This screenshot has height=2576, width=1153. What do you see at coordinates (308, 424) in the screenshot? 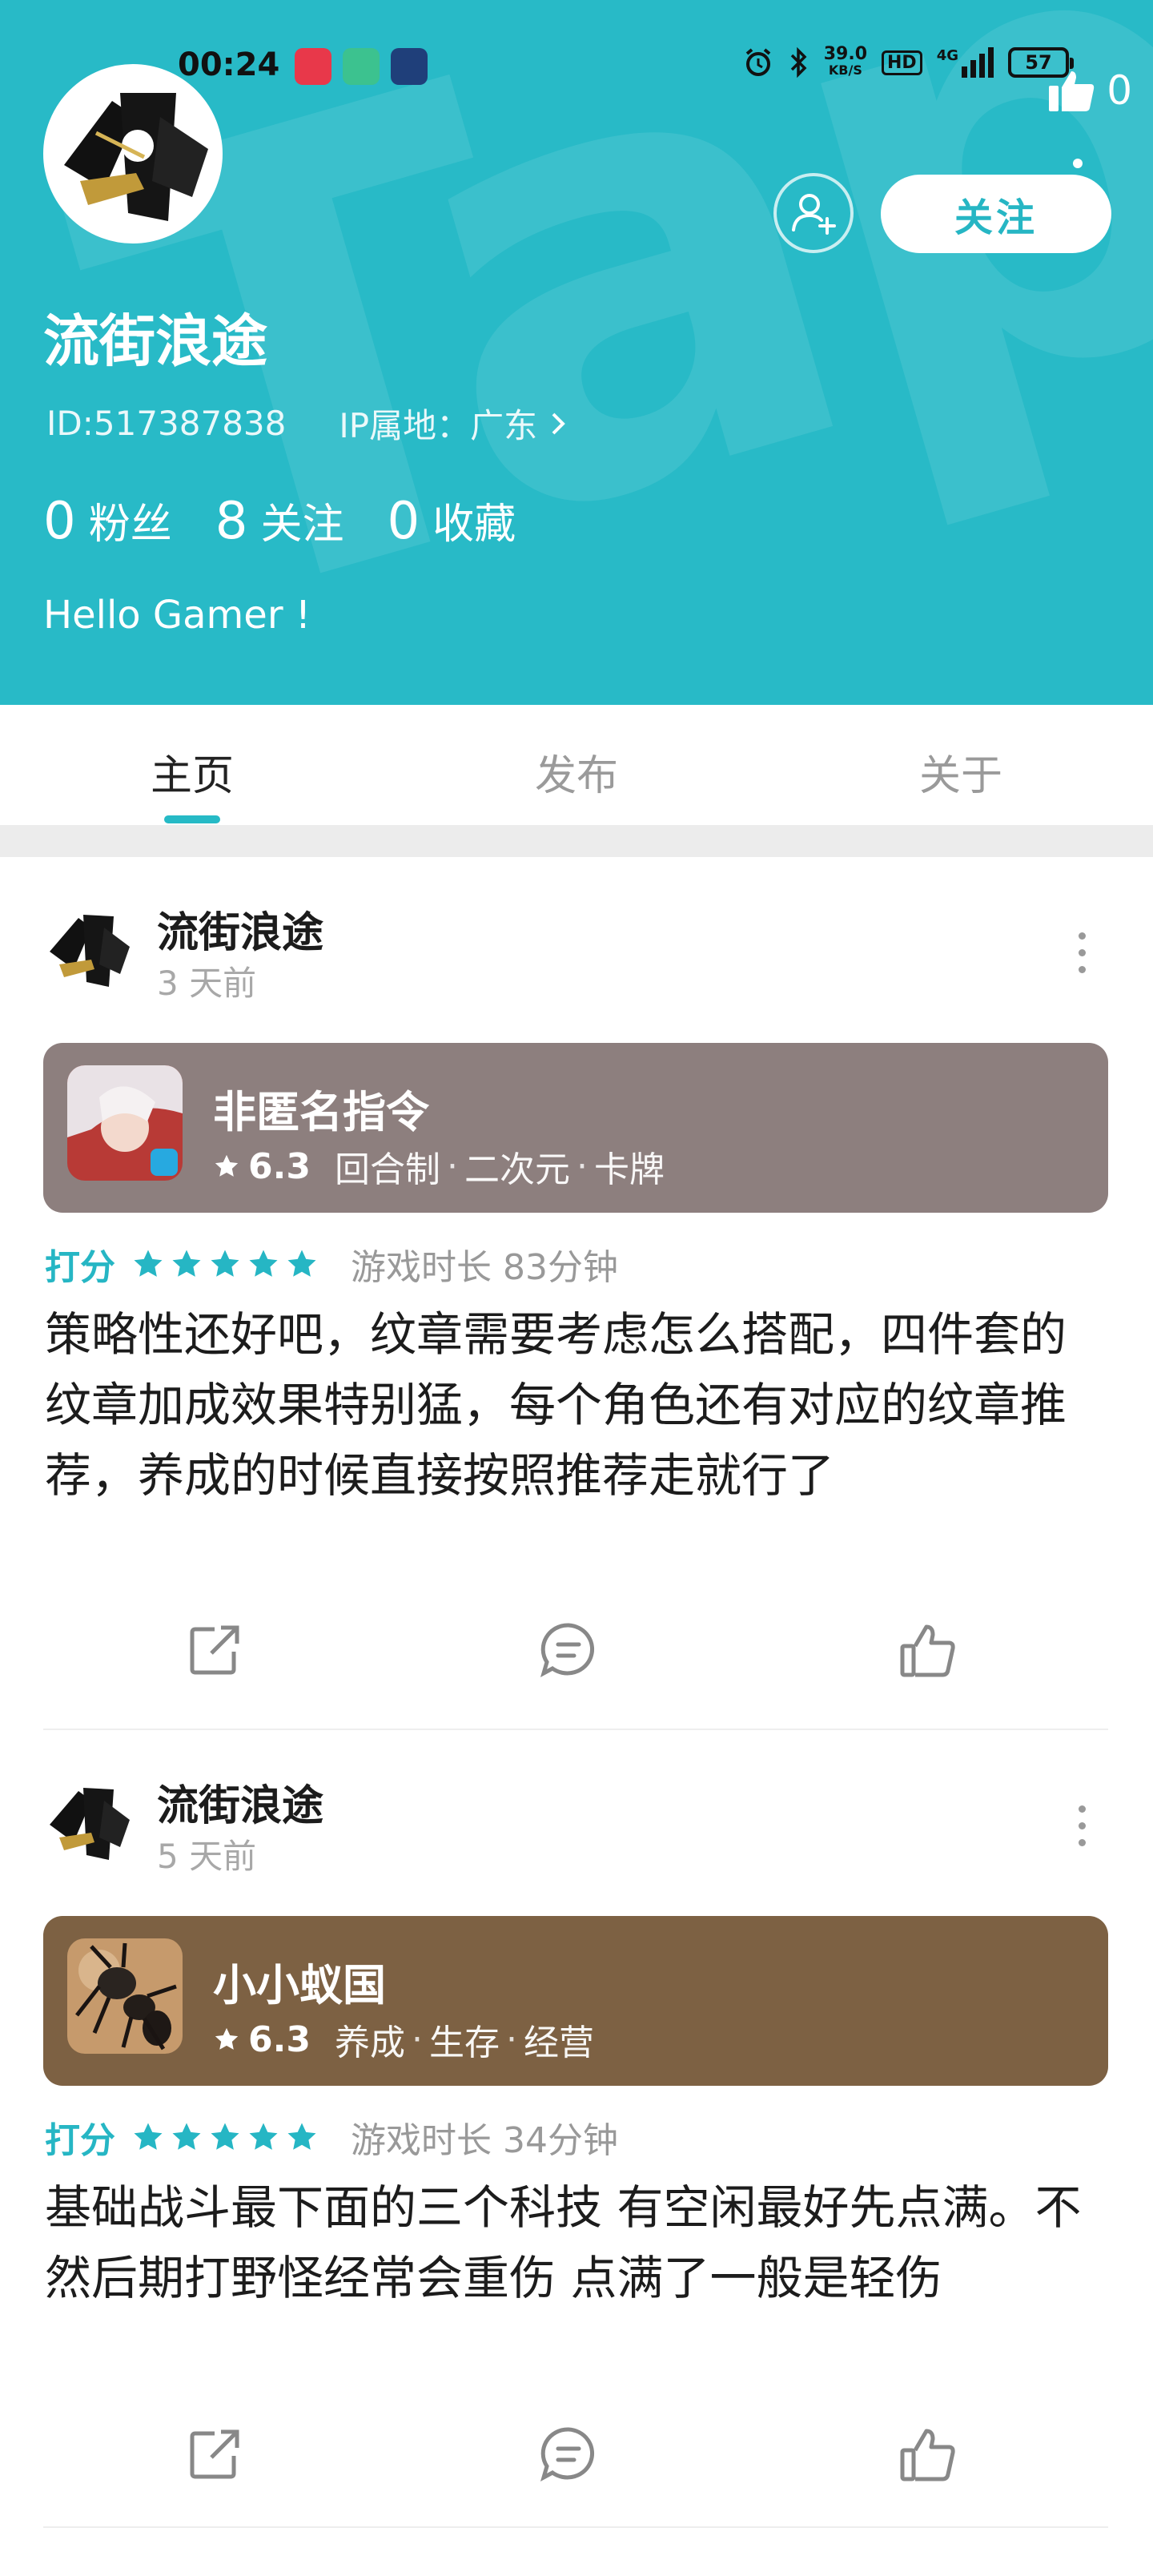
I see `profile-id-line: ID:517387838 IP属地：广东` at bounding box center [308, 424].